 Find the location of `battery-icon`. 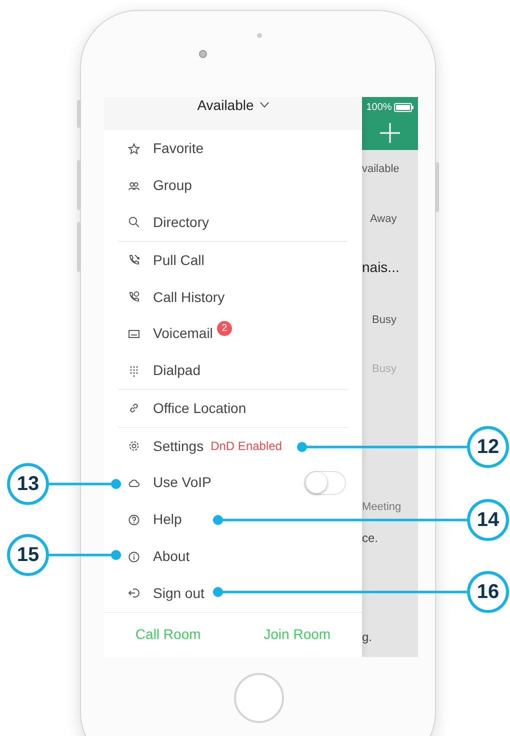

battery-icon is located at coordinates (404, 107).